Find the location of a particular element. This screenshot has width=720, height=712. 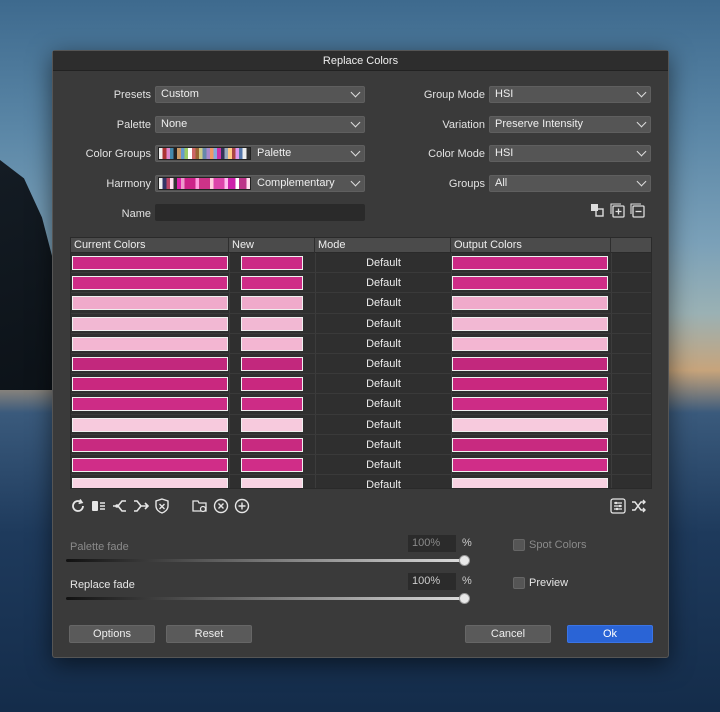

col-extra is located at coordinates (631, 245).